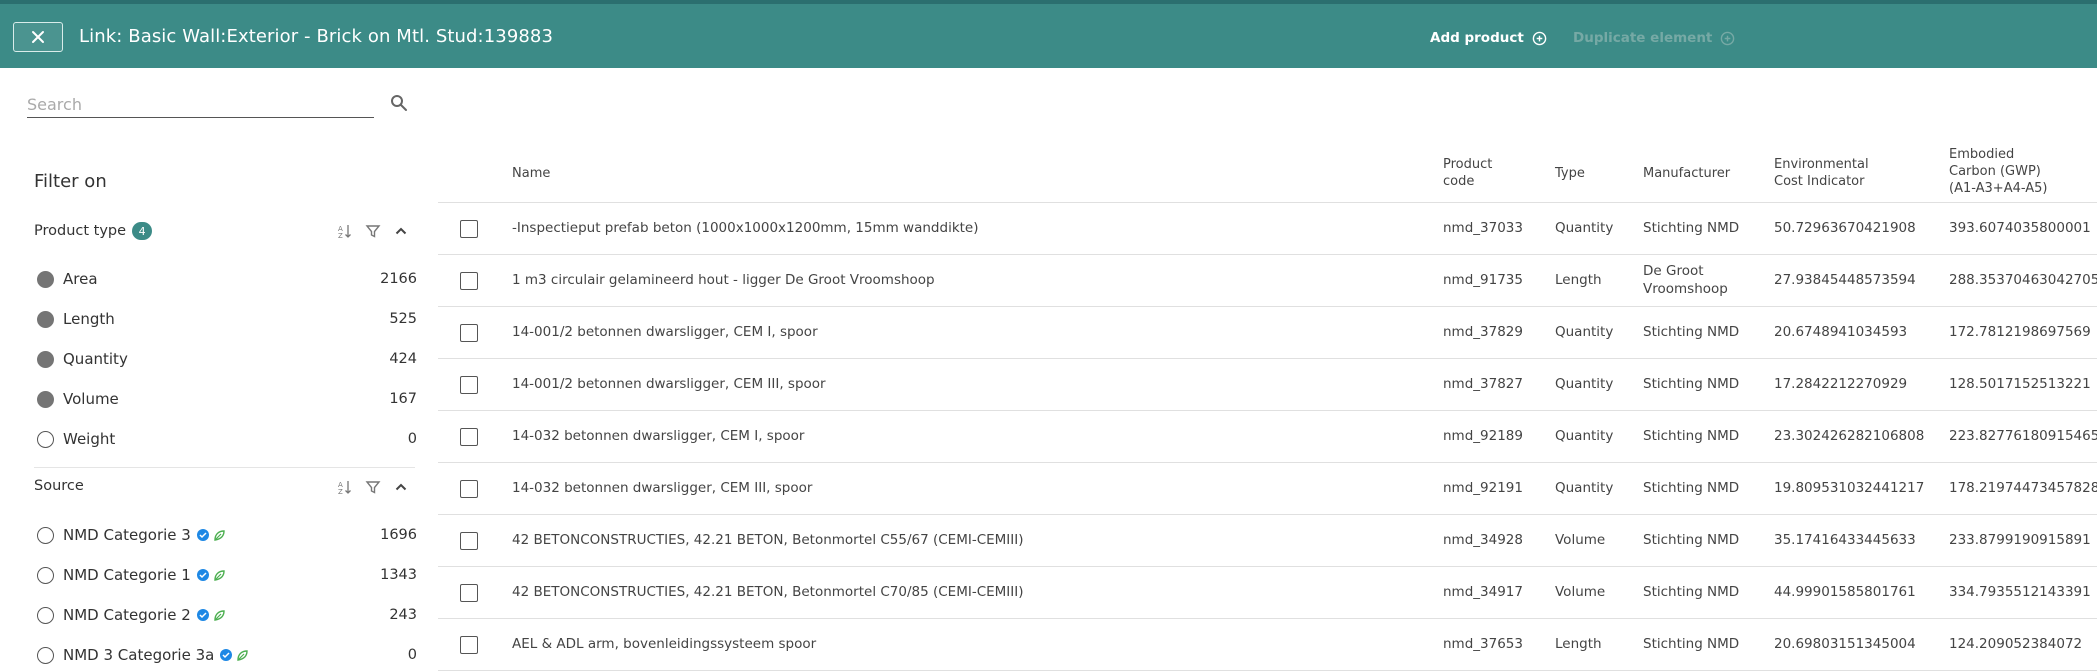  What do you see at coordinates (1488, 38) in the screenshot?
I see `add-product-button: Add product` at bounding box center [1488, 38].